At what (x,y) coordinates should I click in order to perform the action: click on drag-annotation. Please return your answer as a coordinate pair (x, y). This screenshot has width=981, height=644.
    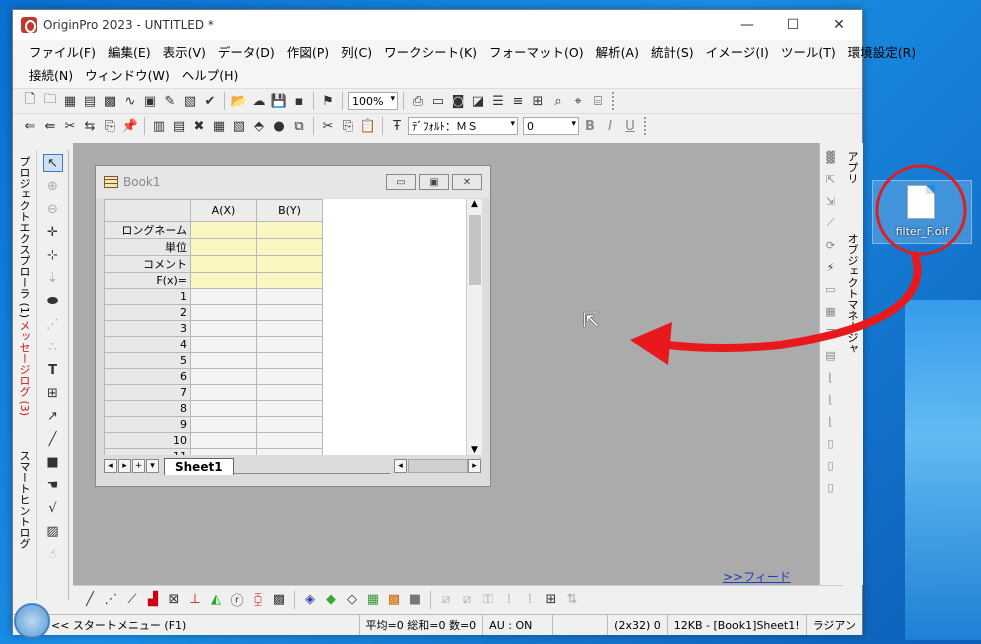
    Looking at the image, I should click on (798, 264).